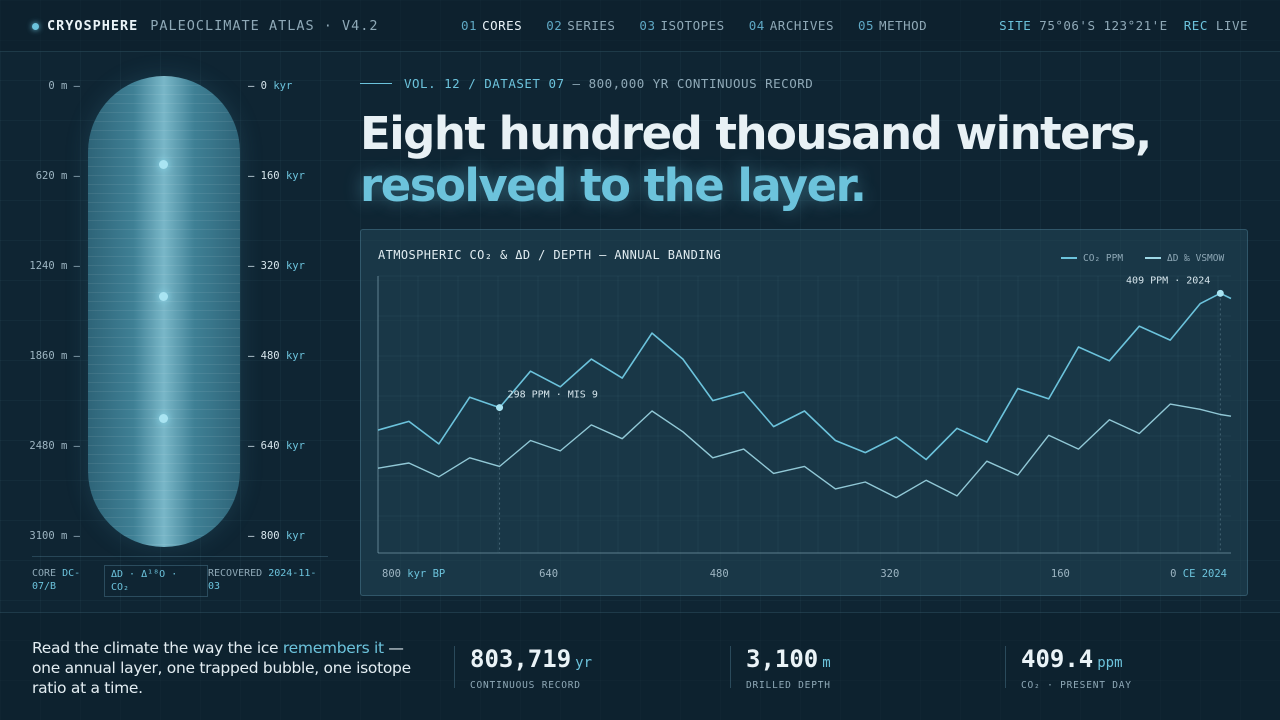 This screenshot has width=1280, height=720. I want to click on age-tick: – 480 kyr, so click(276, 356).